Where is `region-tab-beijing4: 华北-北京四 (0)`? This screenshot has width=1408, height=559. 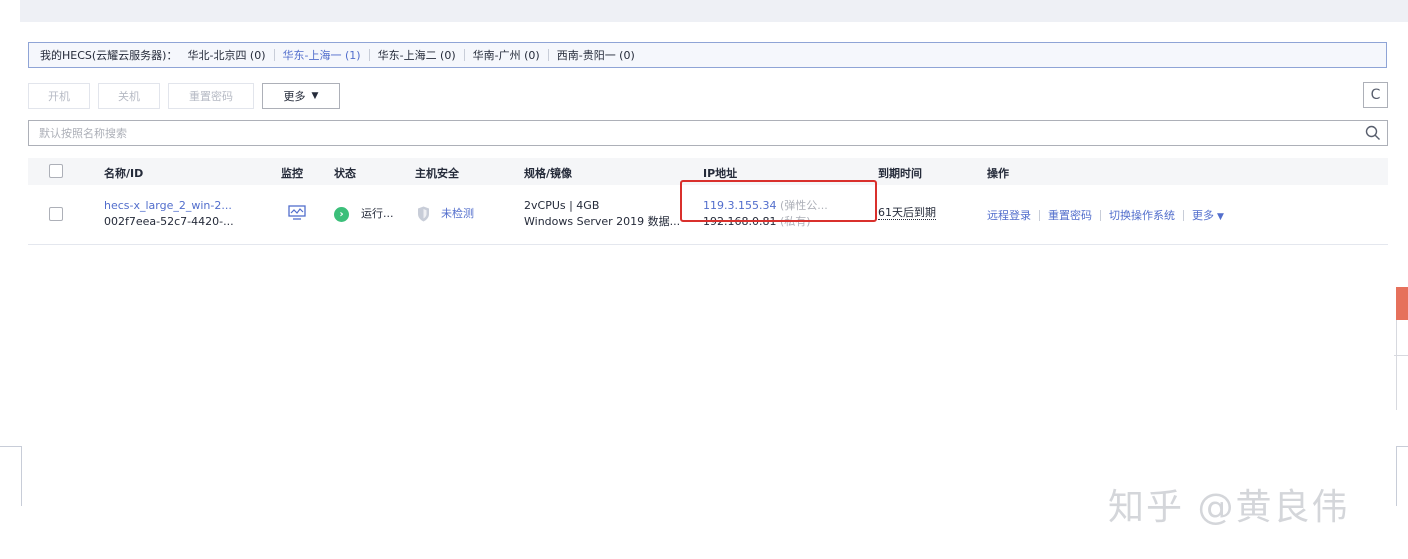 region-tab-beijing4: 华北-北京四 (0) is located at coordinates (230, 55).